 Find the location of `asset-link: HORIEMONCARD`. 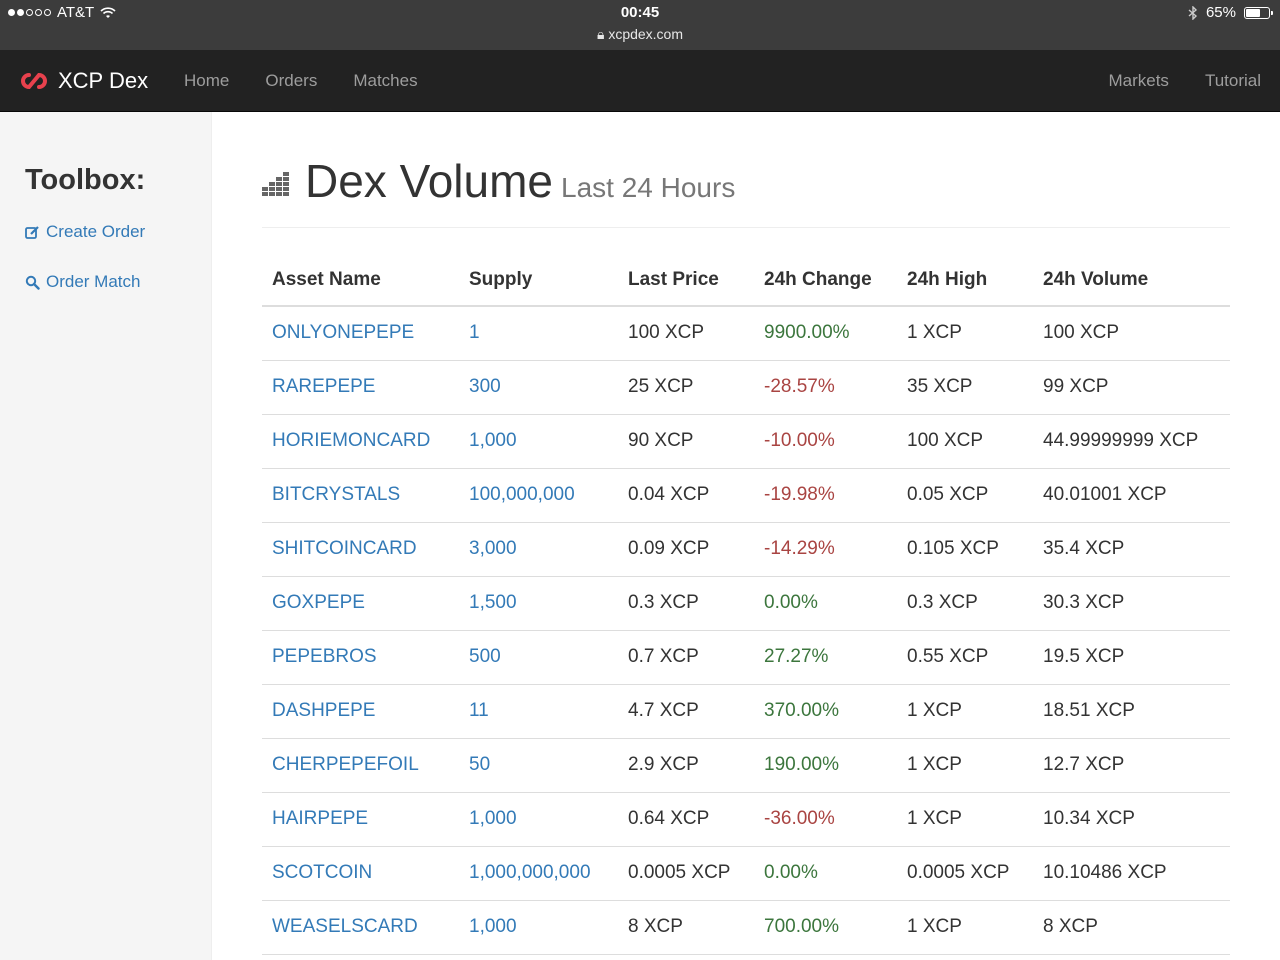

asset-link: HORIEMONCARD is located at coordinates (360, 441).